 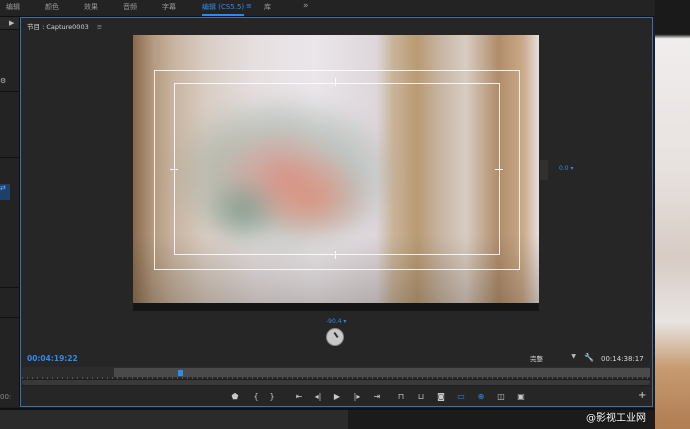 I want to click on workspace-tab-effects: 效果, so click(x=91, y=7).